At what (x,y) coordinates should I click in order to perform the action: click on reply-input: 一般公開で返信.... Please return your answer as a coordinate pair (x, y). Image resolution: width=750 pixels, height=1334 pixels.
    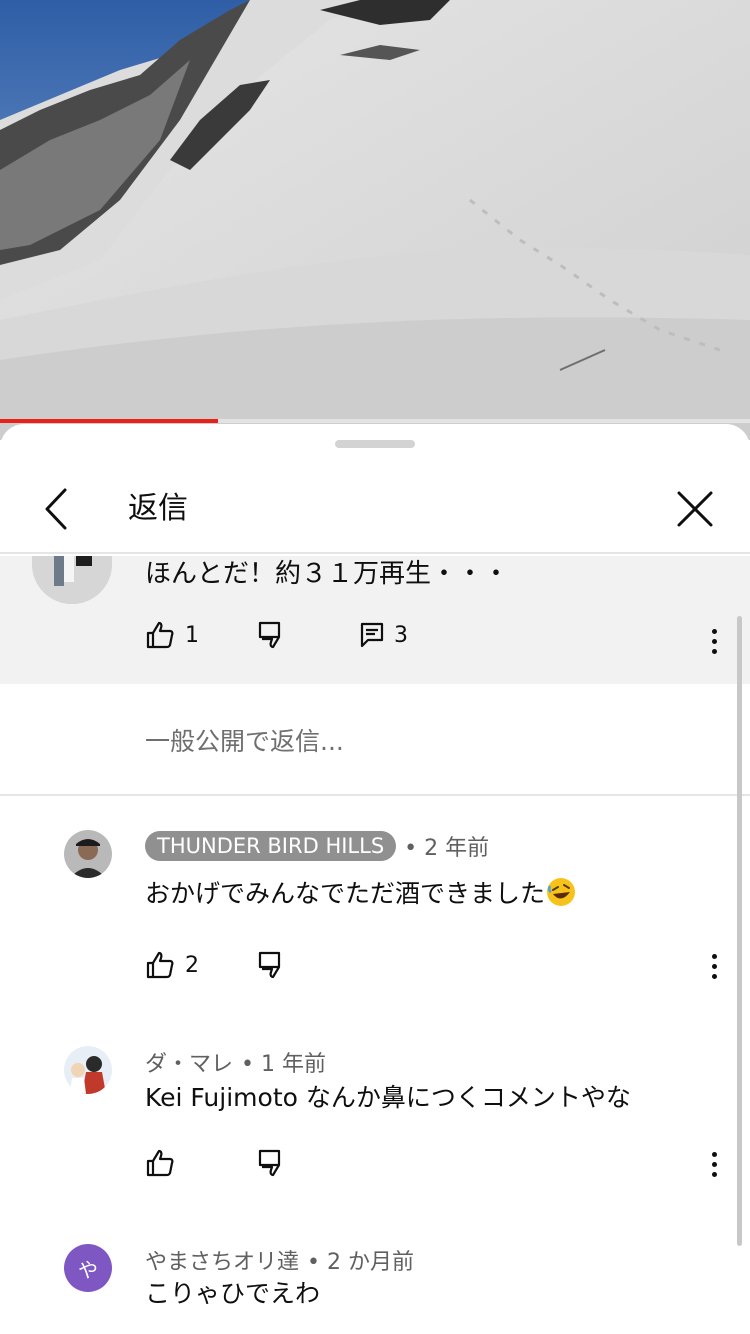
    Looking at the image, I should click on (425, 740).